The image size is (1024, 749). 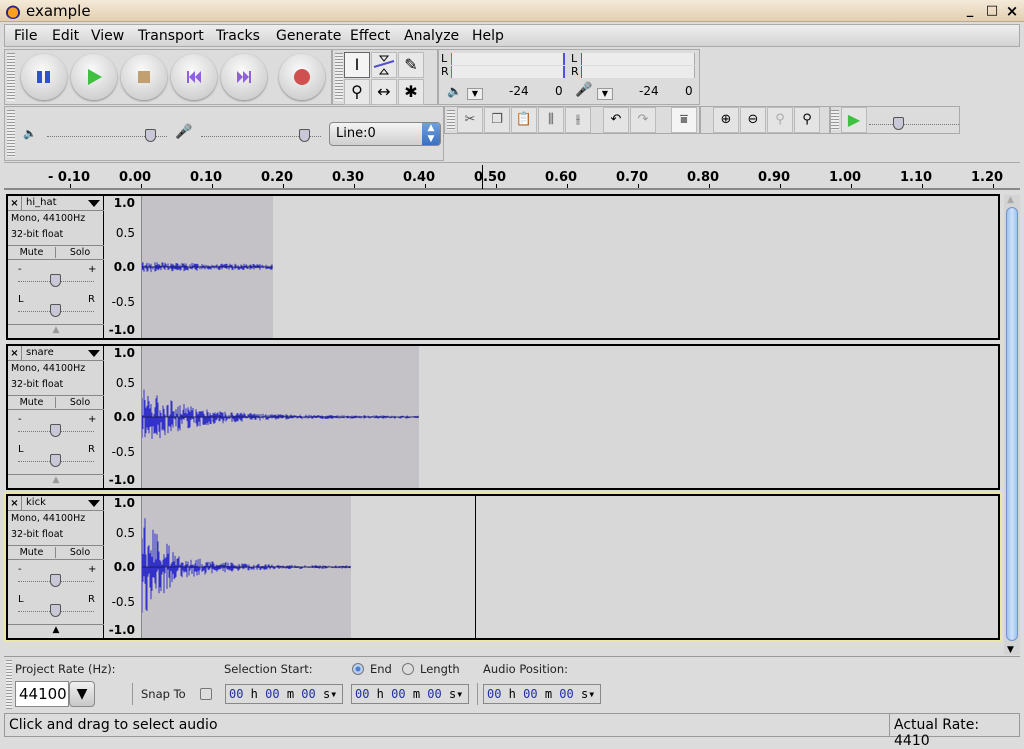 What do you see at coordinates (65, 36) in the screenshot?
I see `menu-edit: Edit` at bounding box center [65, 36].